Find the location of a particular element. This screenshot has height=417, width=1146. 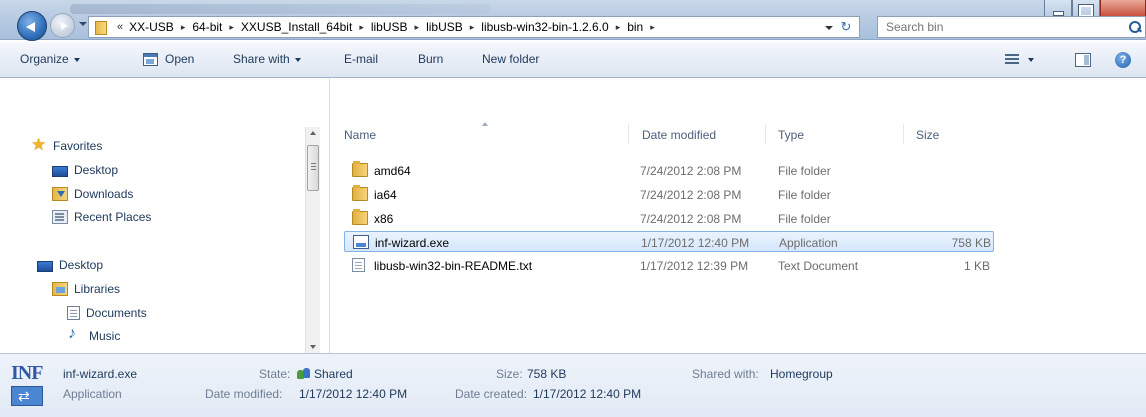

file-date: 1/17/2012 12:40 PM is located at coordinates (695, 243).